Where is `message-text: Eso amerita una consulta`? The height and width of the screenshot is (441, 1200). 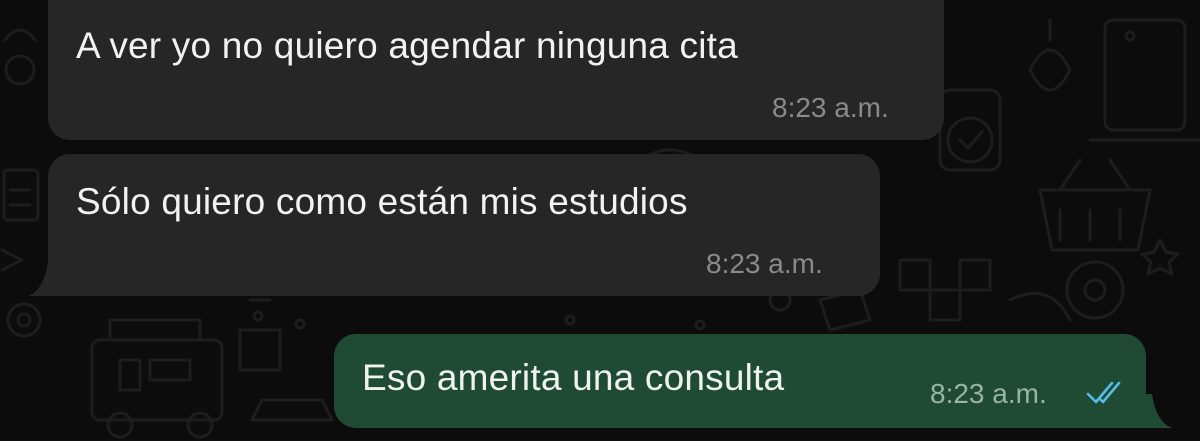
message-text: Eso amerita una consulta is located at coordinates (573, 377).